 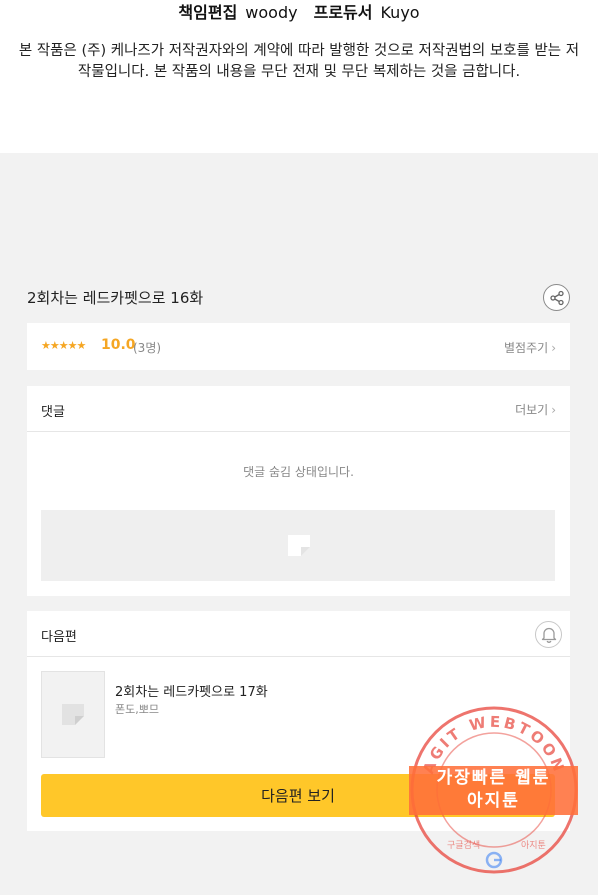 What do you see at coordinates (493, 778) in the screenshot?
I see `watermark-banner-line1: 가장빠른 웹툰` at bounding box center [493, 778].